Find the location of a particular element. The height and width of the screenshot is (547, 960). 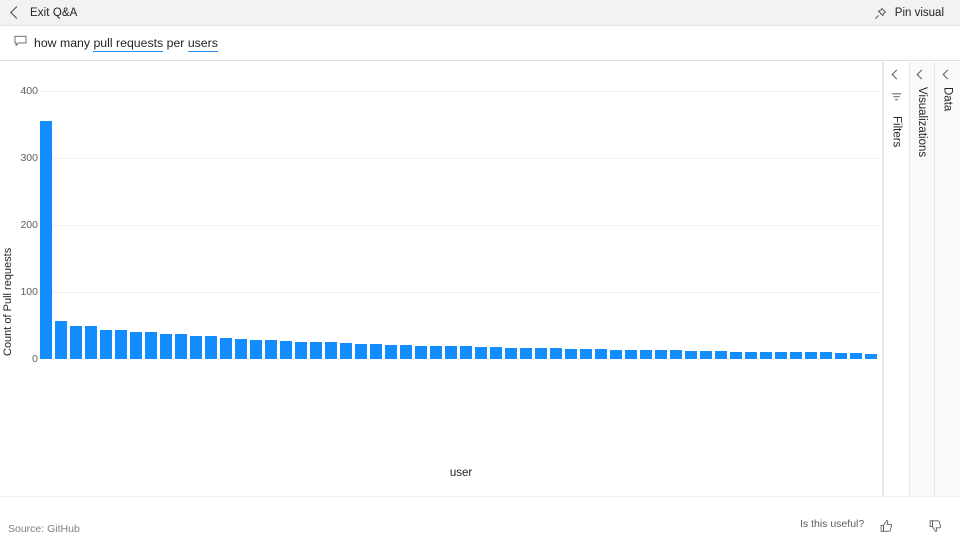

y-axis-ticks: 400 300 200 100 0 is located at coordinates (19, 279).